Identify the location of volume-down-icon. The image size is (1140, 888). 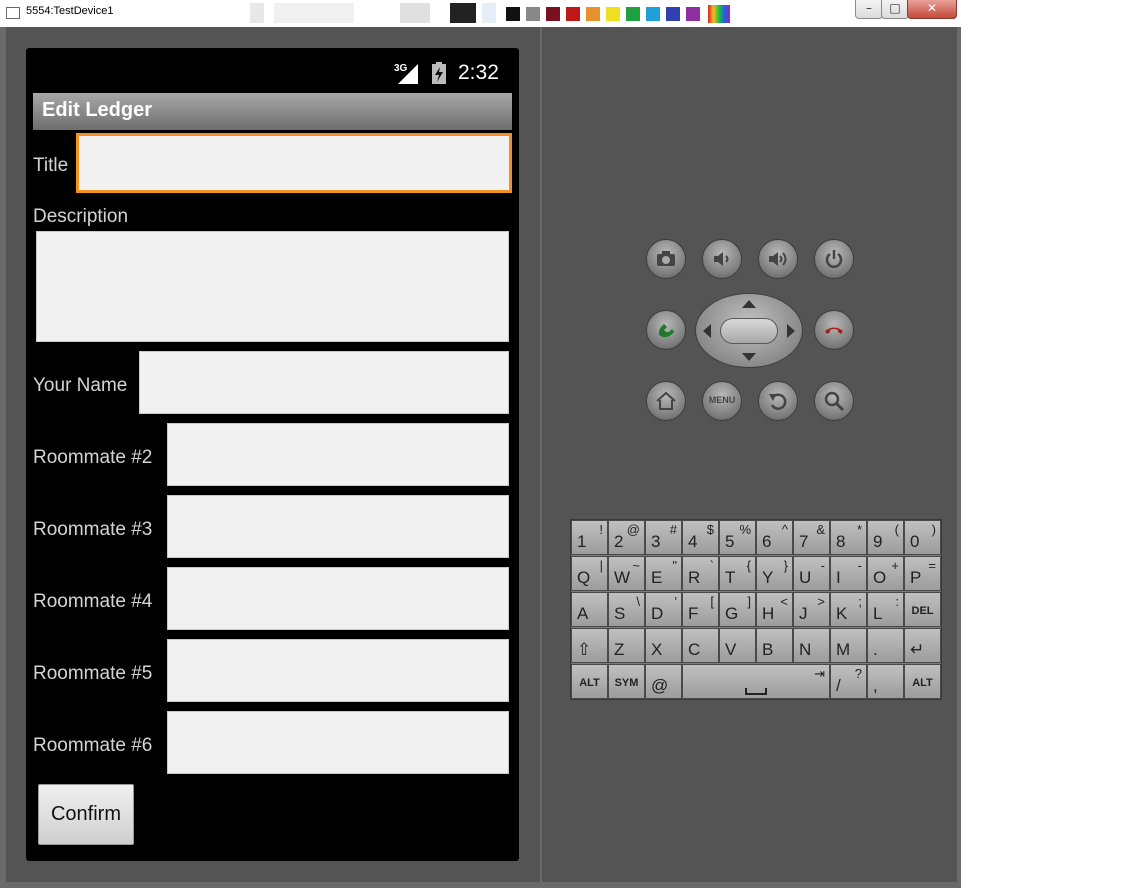
(721, 259).